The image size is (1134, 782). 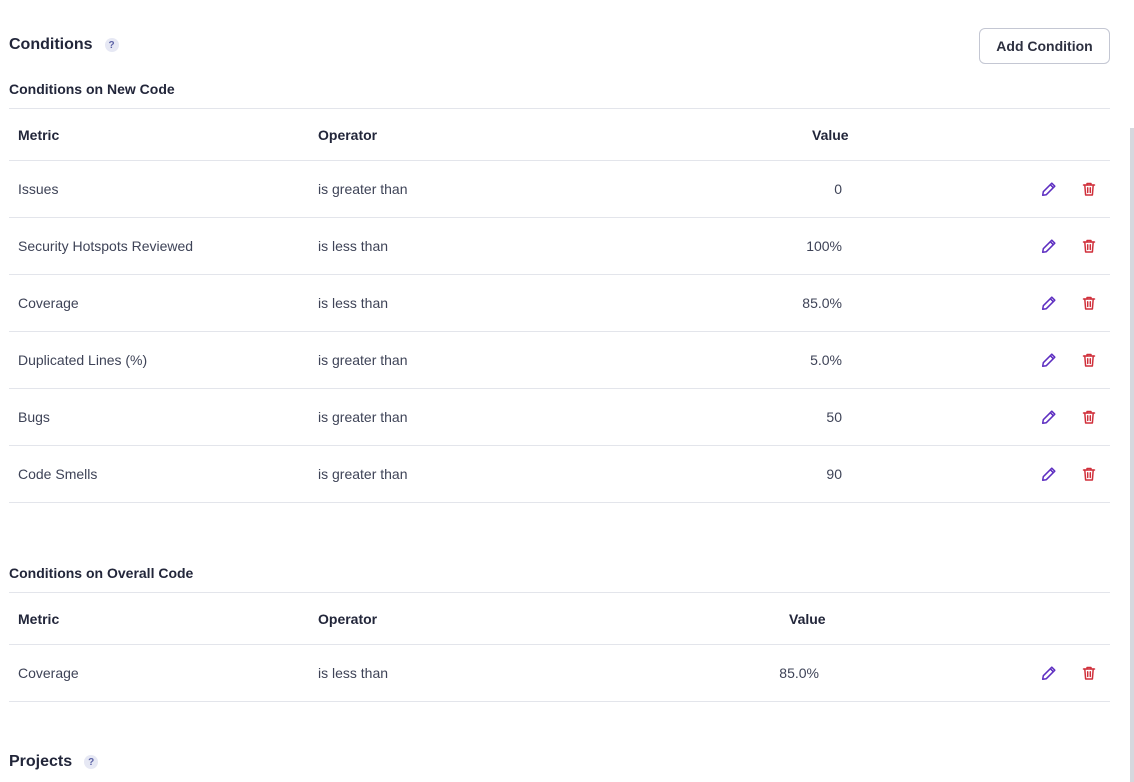 I want to click on projects-title: Projects, so click(x=41, y=761).